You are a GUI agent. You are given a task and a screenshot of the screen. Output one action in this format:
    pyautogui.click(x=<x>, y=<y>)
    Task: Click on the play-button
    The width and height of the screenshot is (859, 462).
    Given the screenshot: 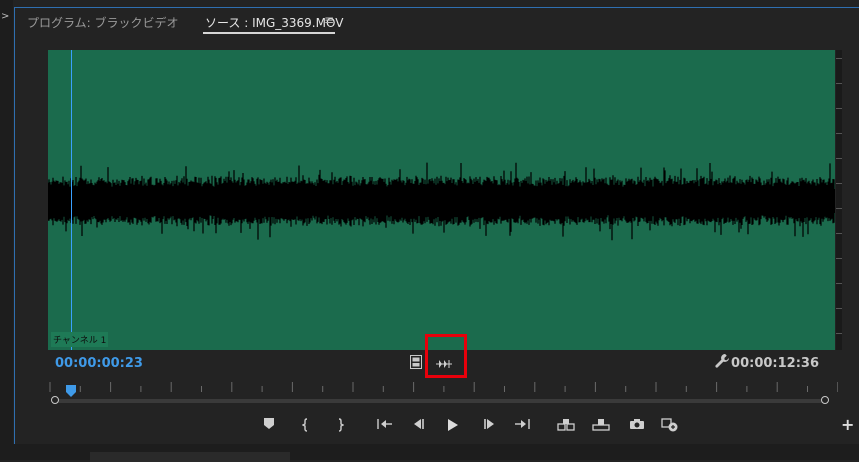 What is the action you would take?
    pyautogui.click(x=453, y=427)
    